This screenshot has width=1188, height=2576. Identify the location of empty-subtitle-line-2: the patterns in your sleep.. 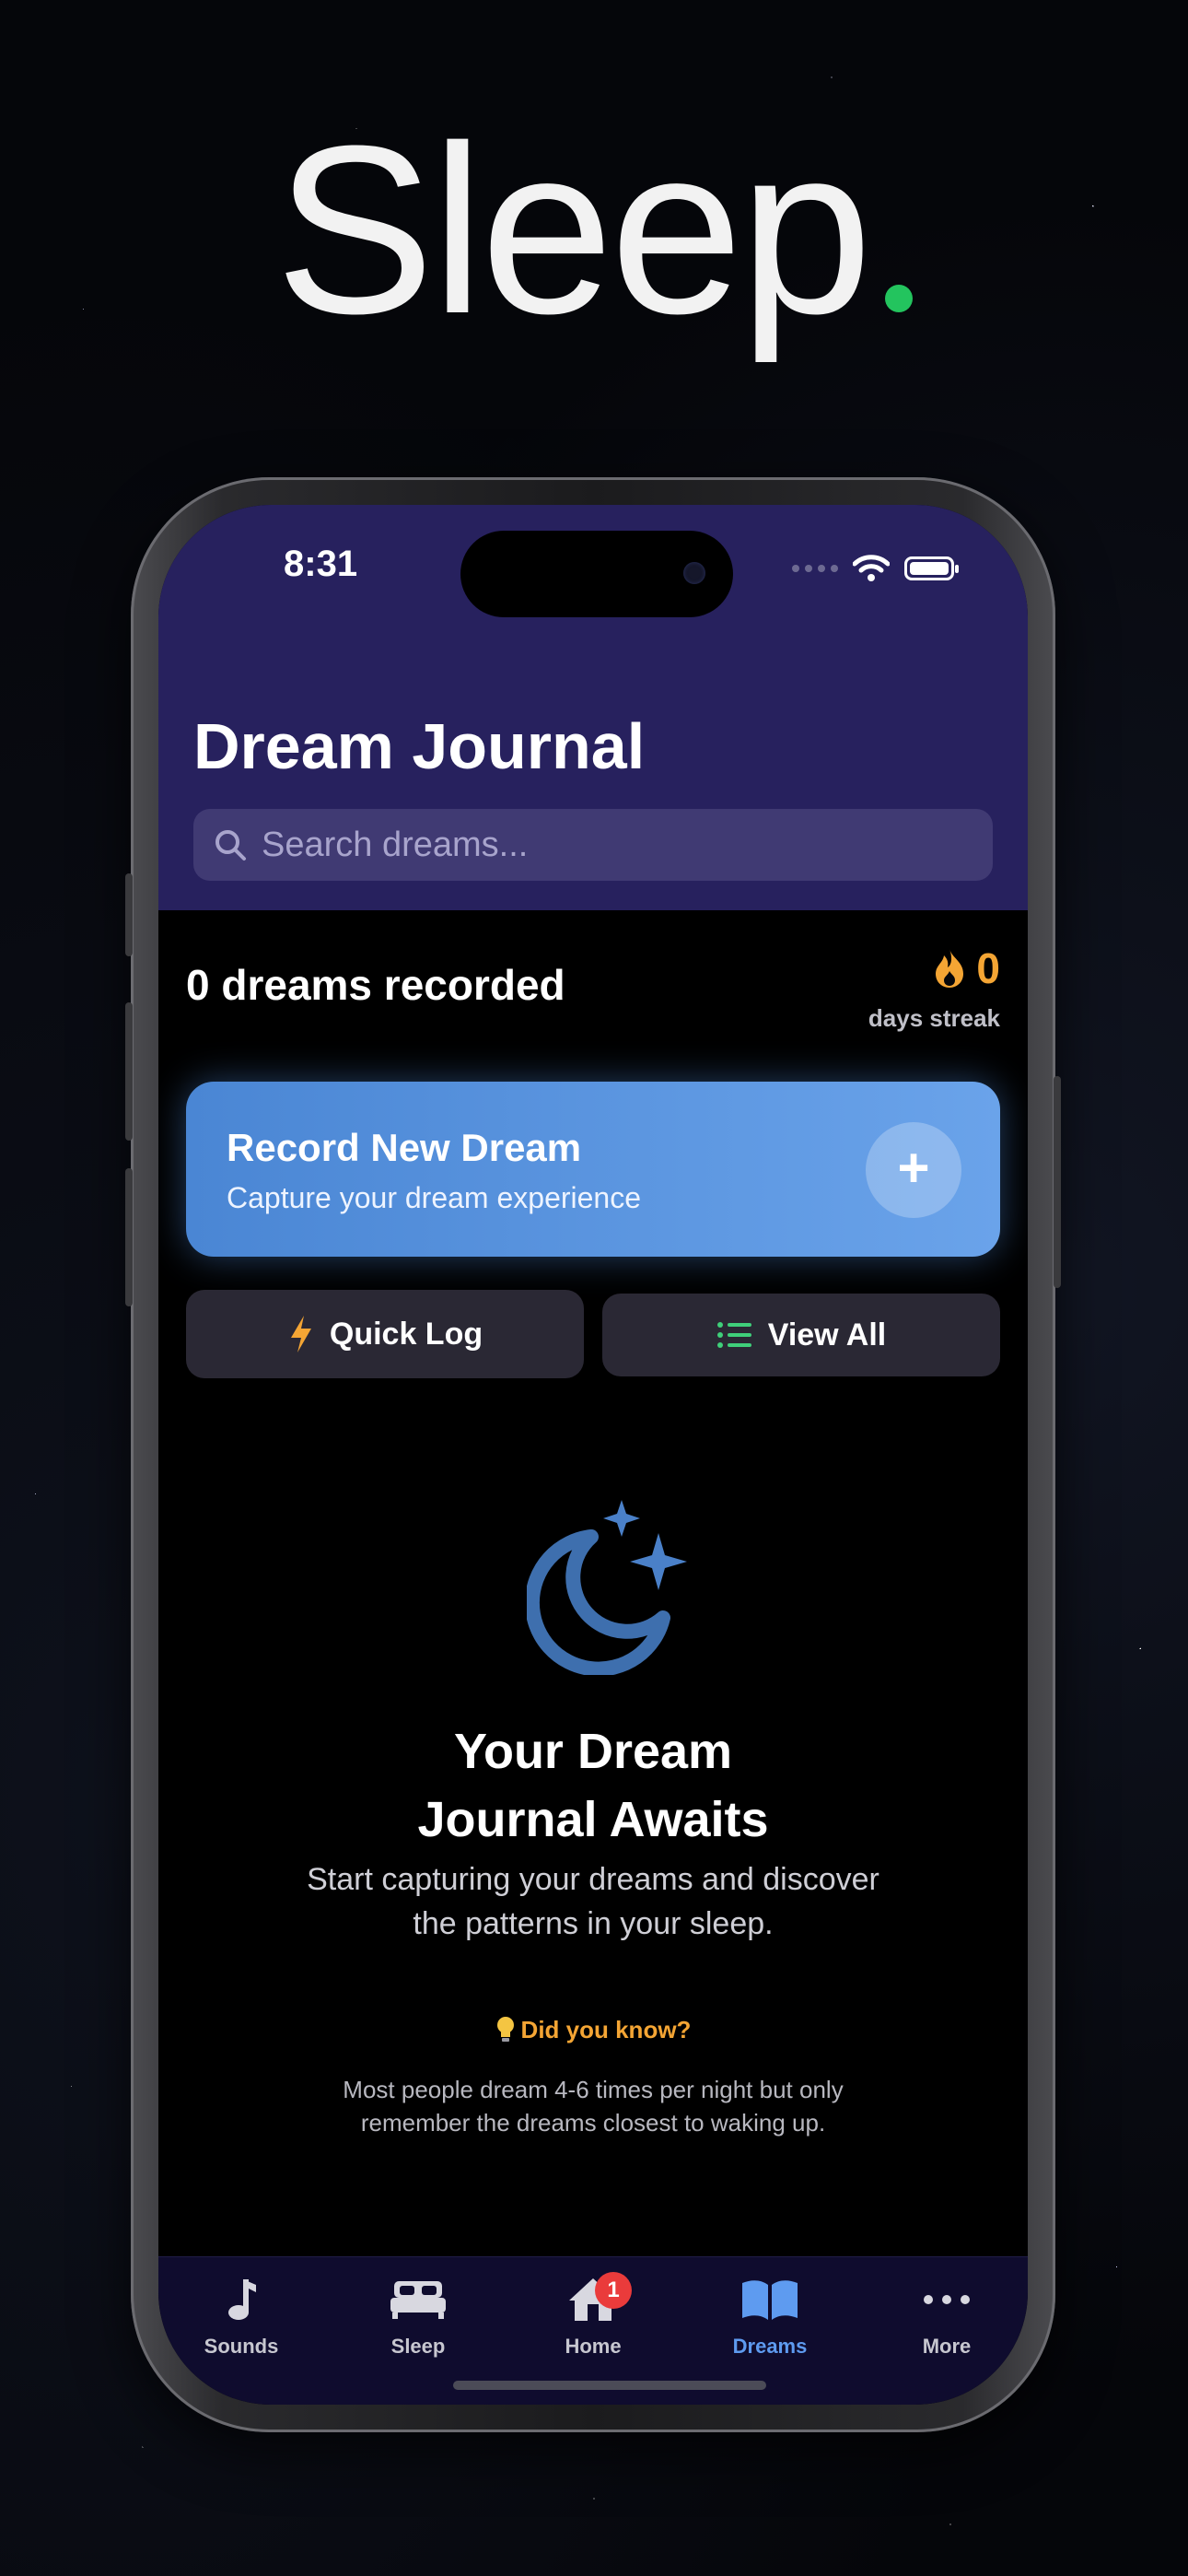
(593, 1923).